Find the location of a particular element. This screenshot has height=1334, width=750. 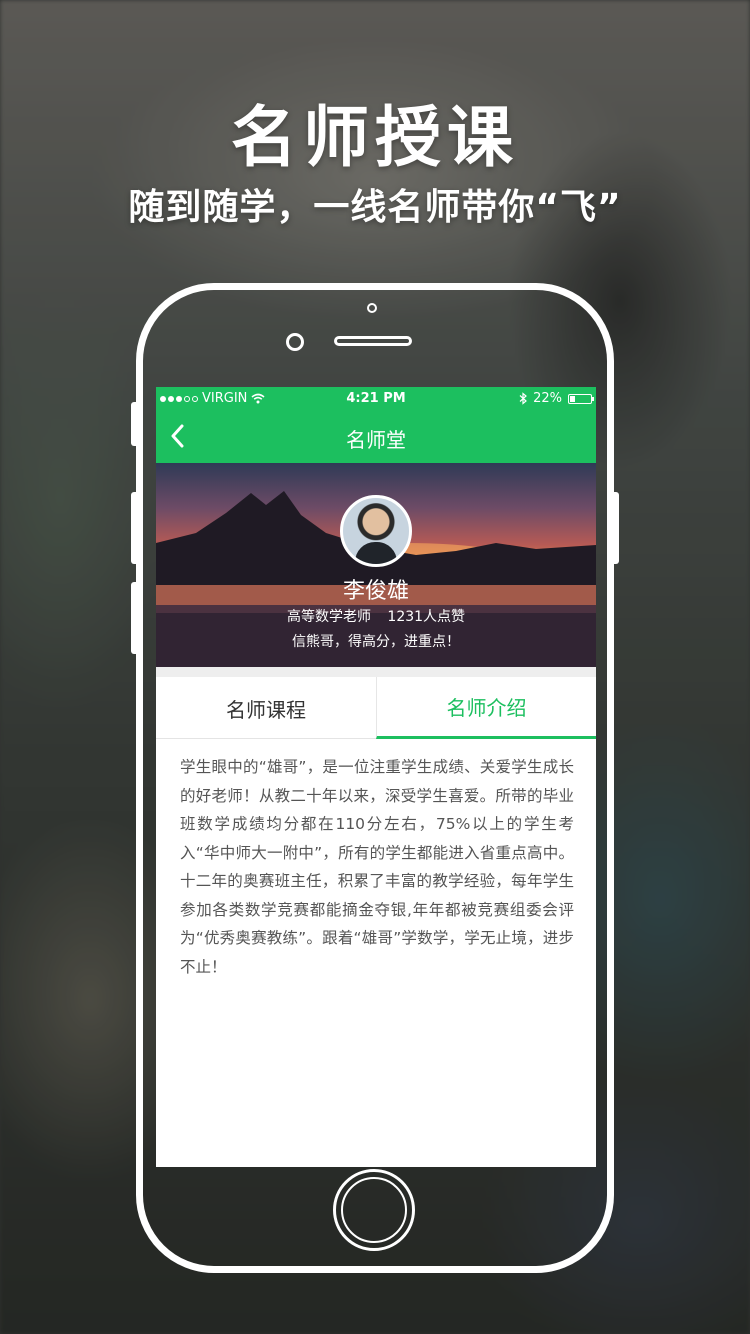

earpiece-speaker is located at coordinates (373, 341).